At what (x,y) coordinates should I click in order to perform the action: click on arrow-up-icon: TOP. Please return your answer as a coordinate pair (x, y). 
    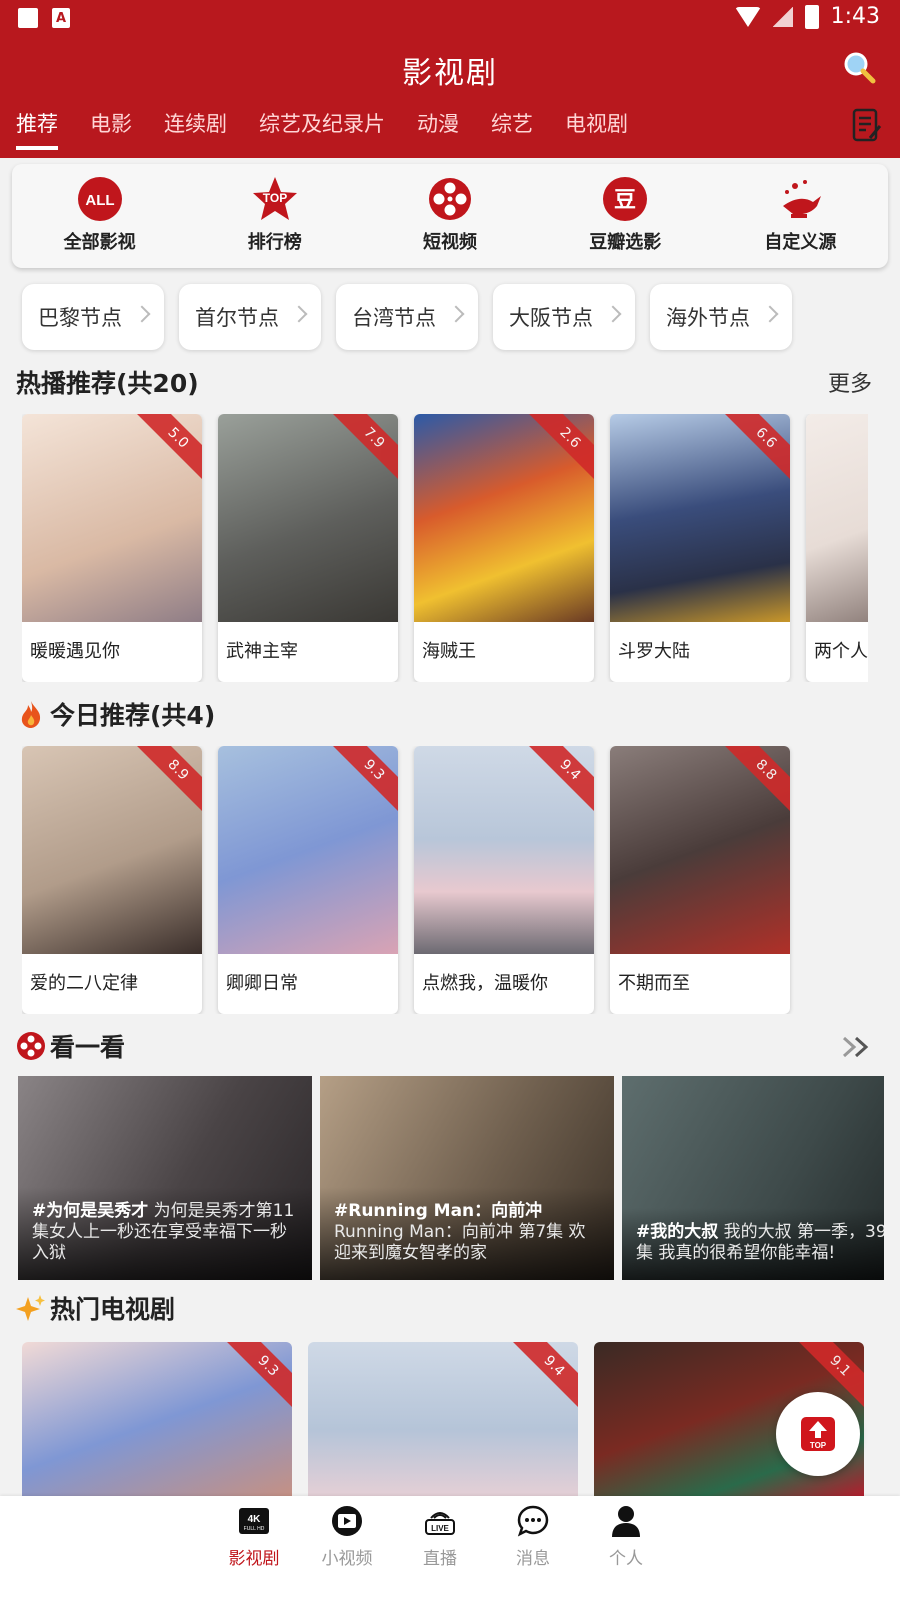
    Looking at the image, I should click on (818, 1434).